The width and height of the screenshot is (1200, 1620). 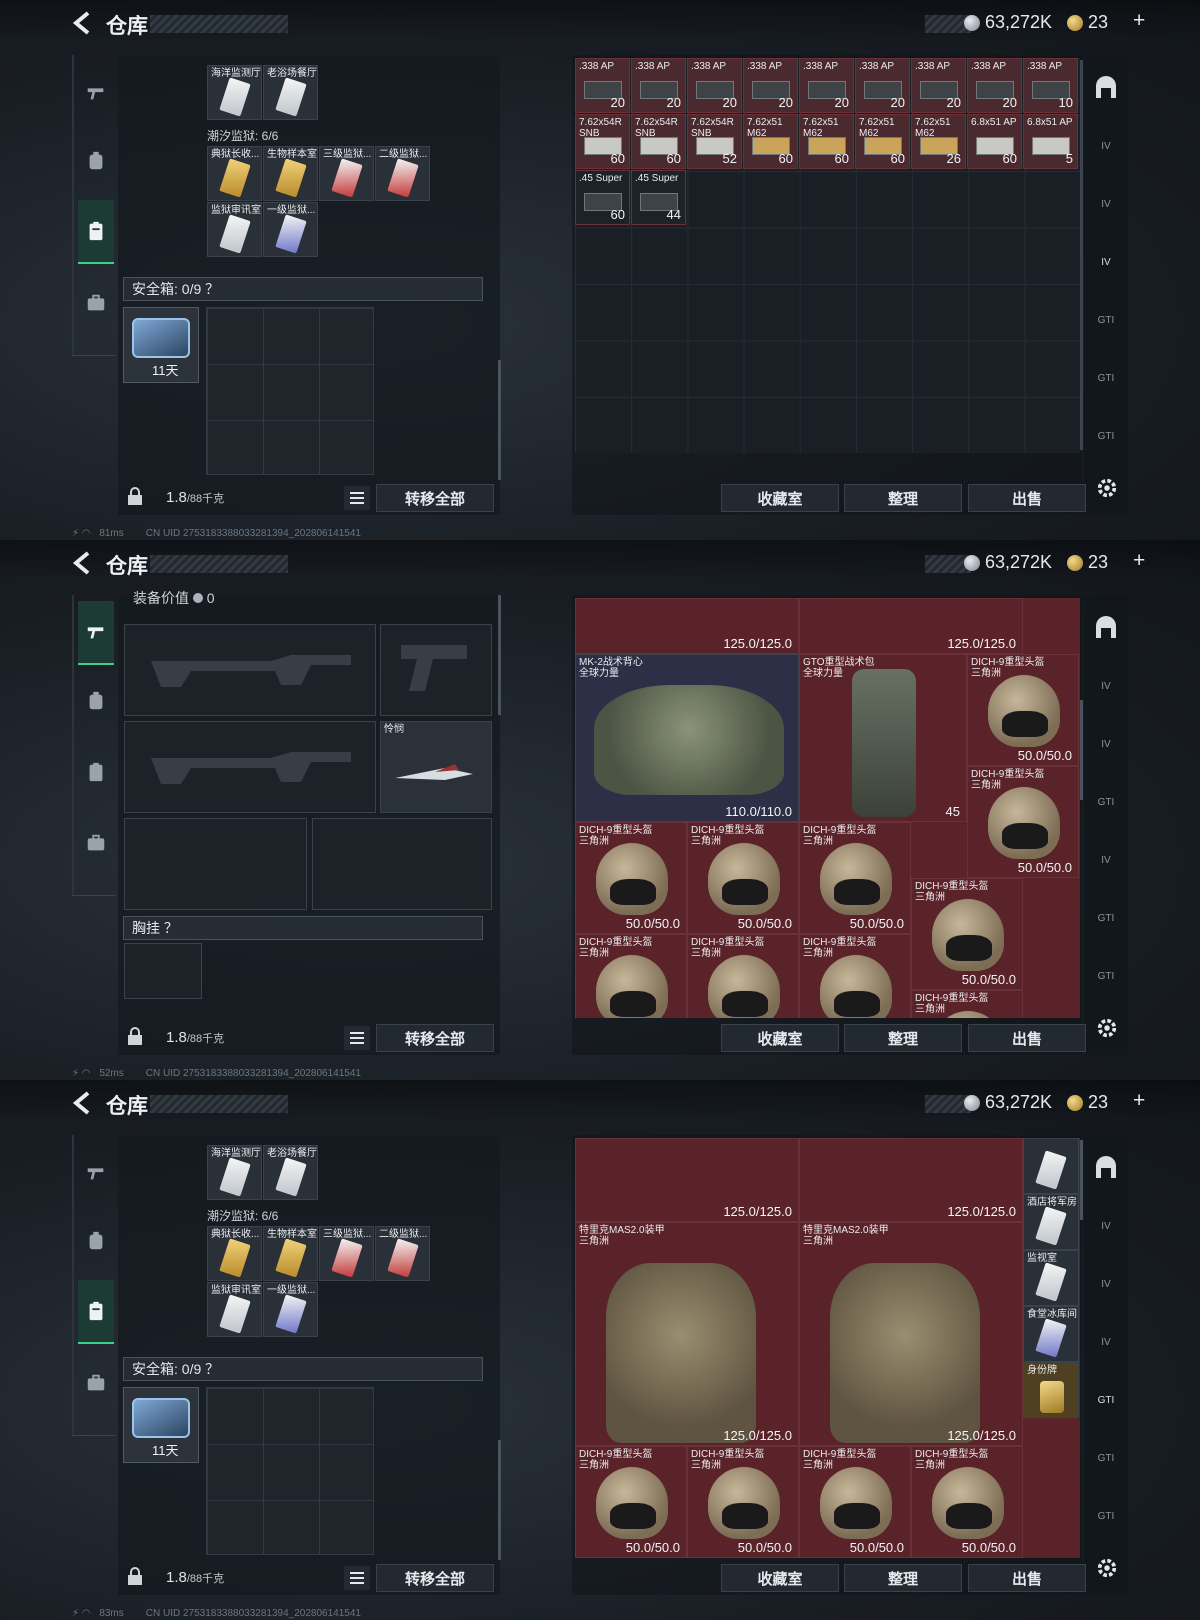 I want to click on secondary-weapon-slot, so click(x=250, y=767).